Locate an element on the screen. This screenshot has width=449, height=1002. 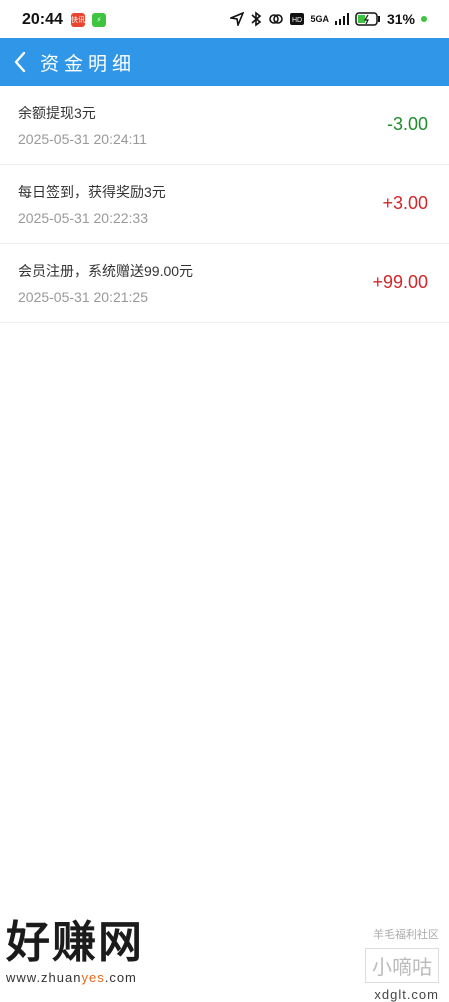
app-header: 资金明细 is located at coordinates (224, 62).